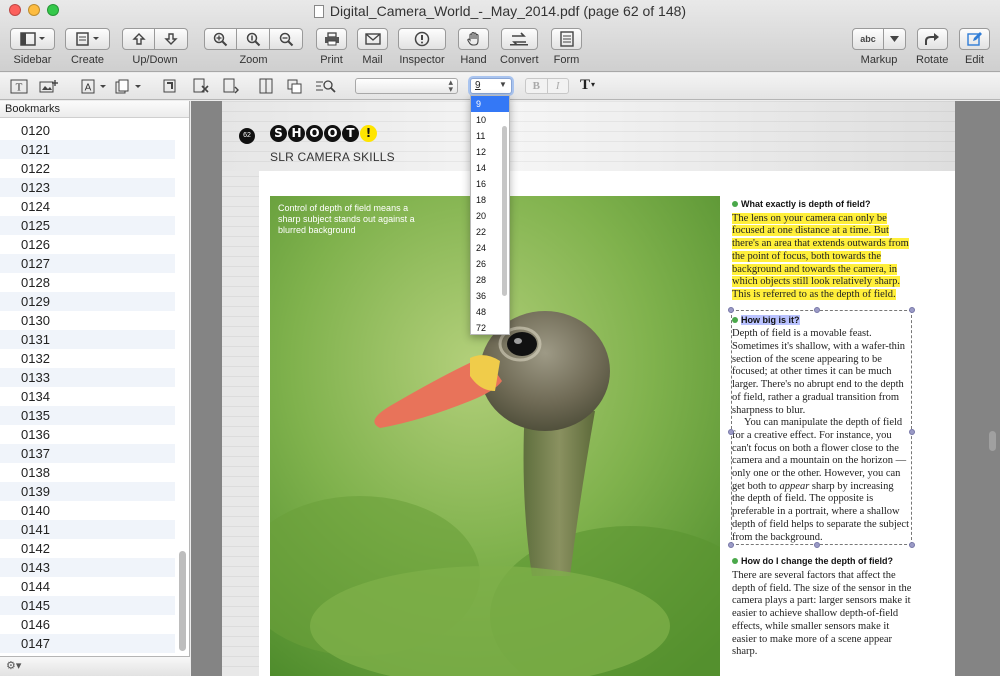 This screenshot has width=1000, height=676. Describe the element at coordinates (490, 104) in the screenshot. I see `font-size-option: 9` at that location.